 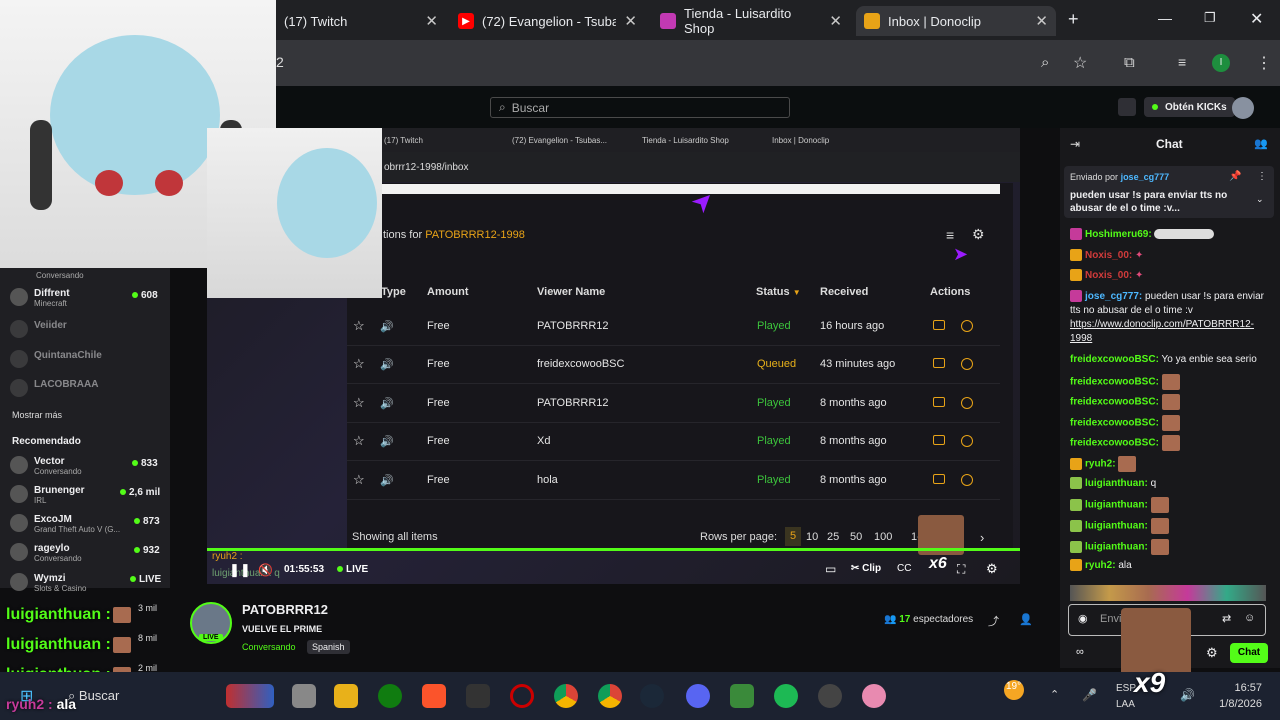 I want to click on spotify-icon, so click(x=786, y=696).